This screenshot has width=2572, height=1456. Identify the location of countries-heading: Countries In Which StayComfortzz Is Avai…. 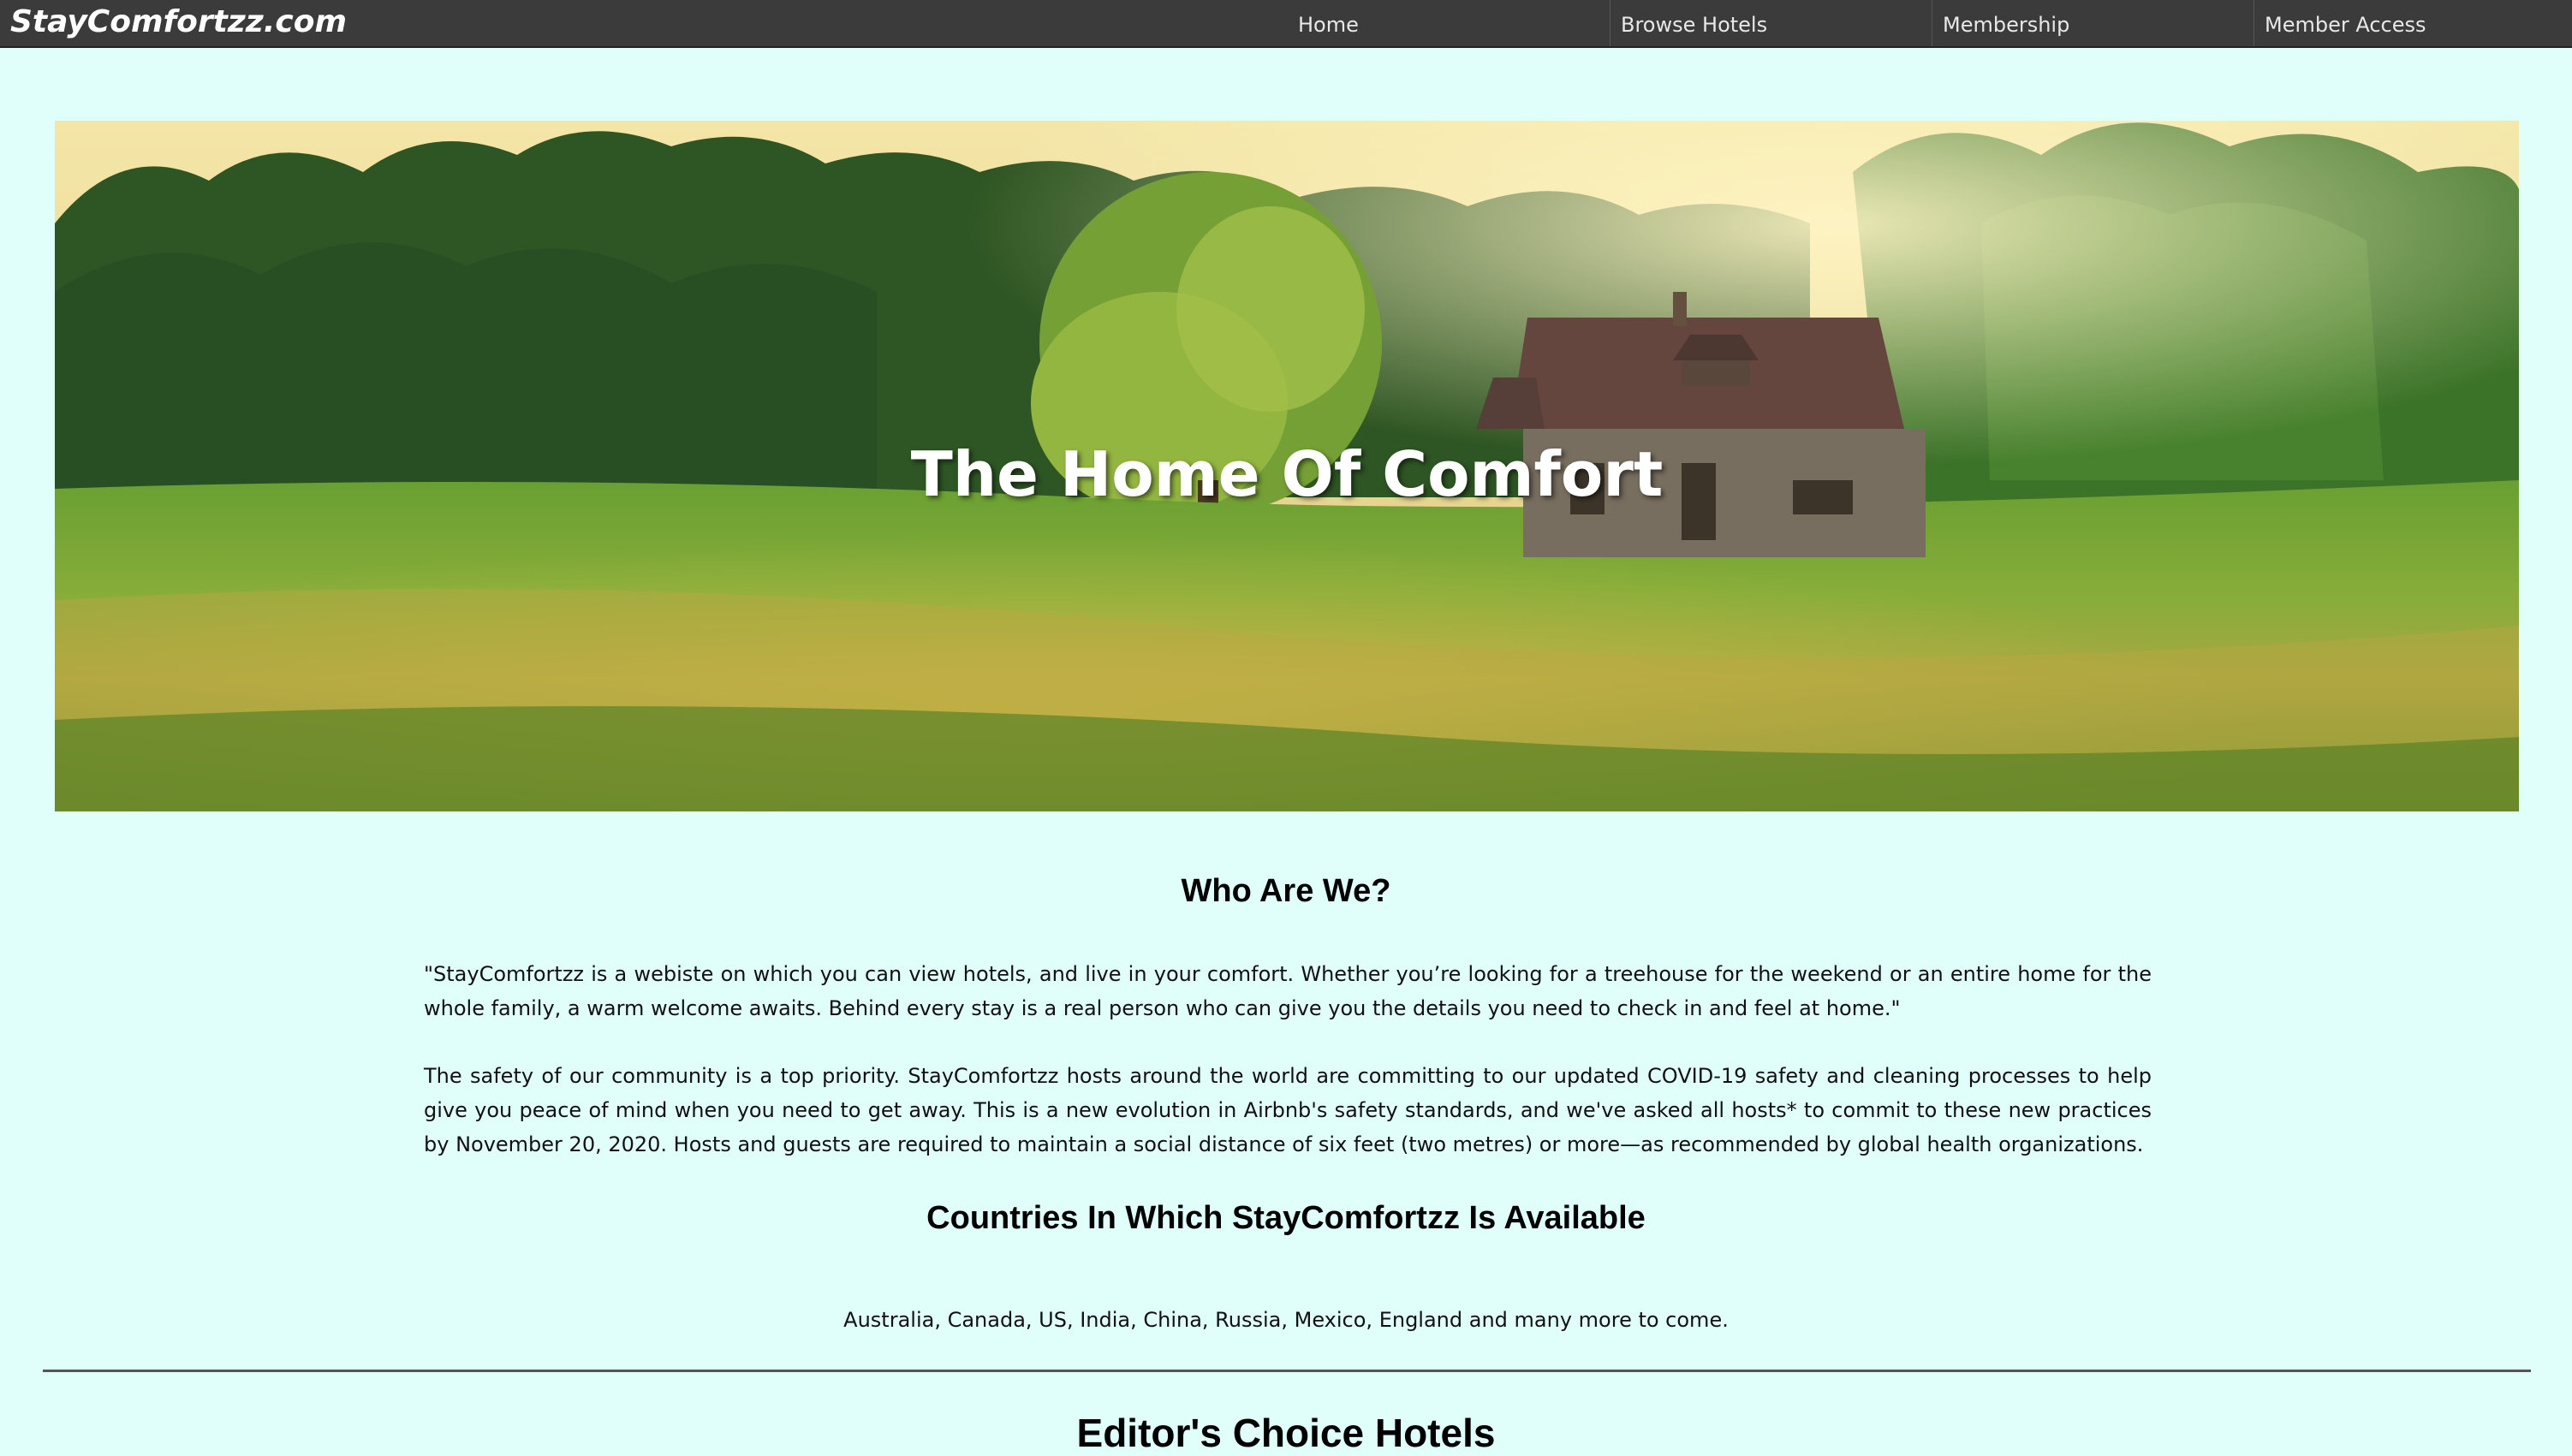
(1286, 1218).